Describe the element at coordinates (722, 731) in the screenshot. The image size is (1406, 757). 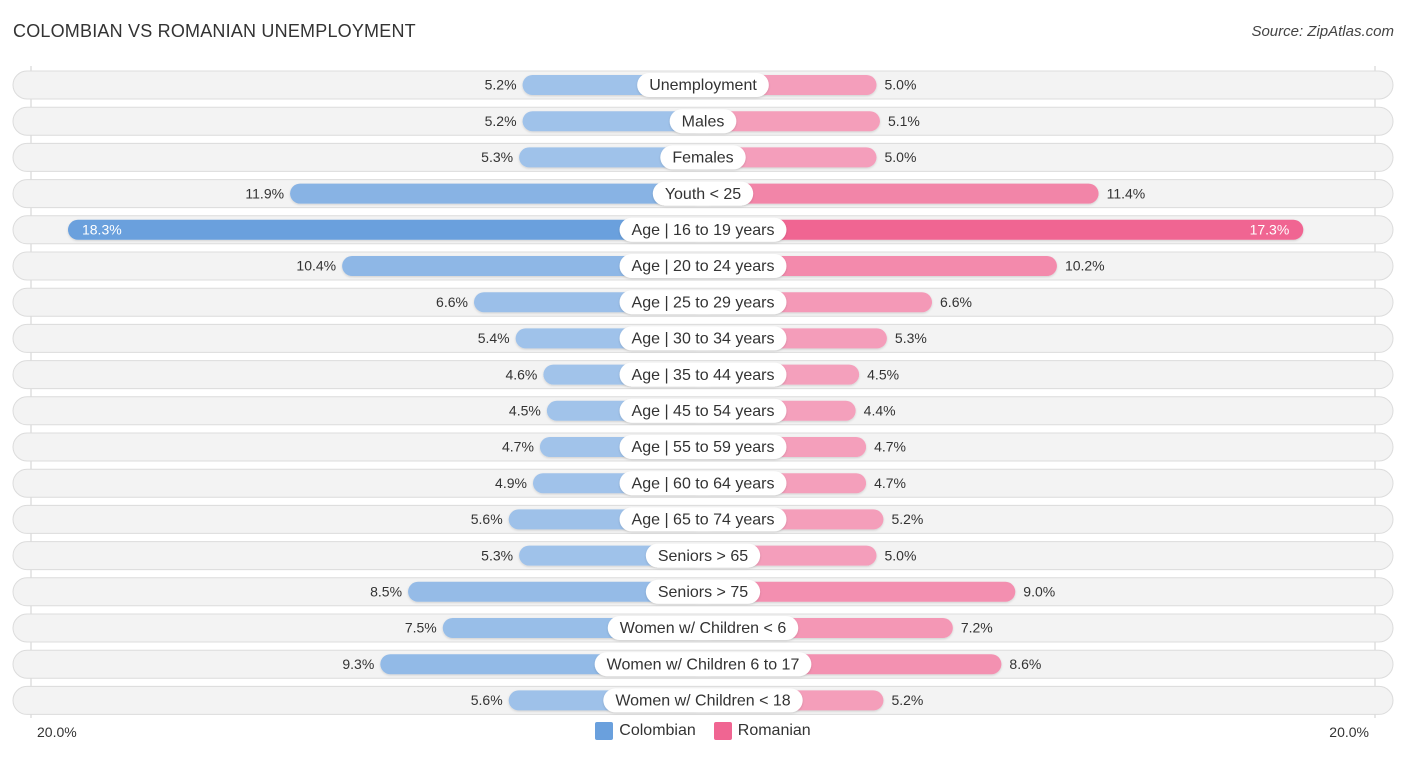
I see `legend-swatch-romanian` at that location.